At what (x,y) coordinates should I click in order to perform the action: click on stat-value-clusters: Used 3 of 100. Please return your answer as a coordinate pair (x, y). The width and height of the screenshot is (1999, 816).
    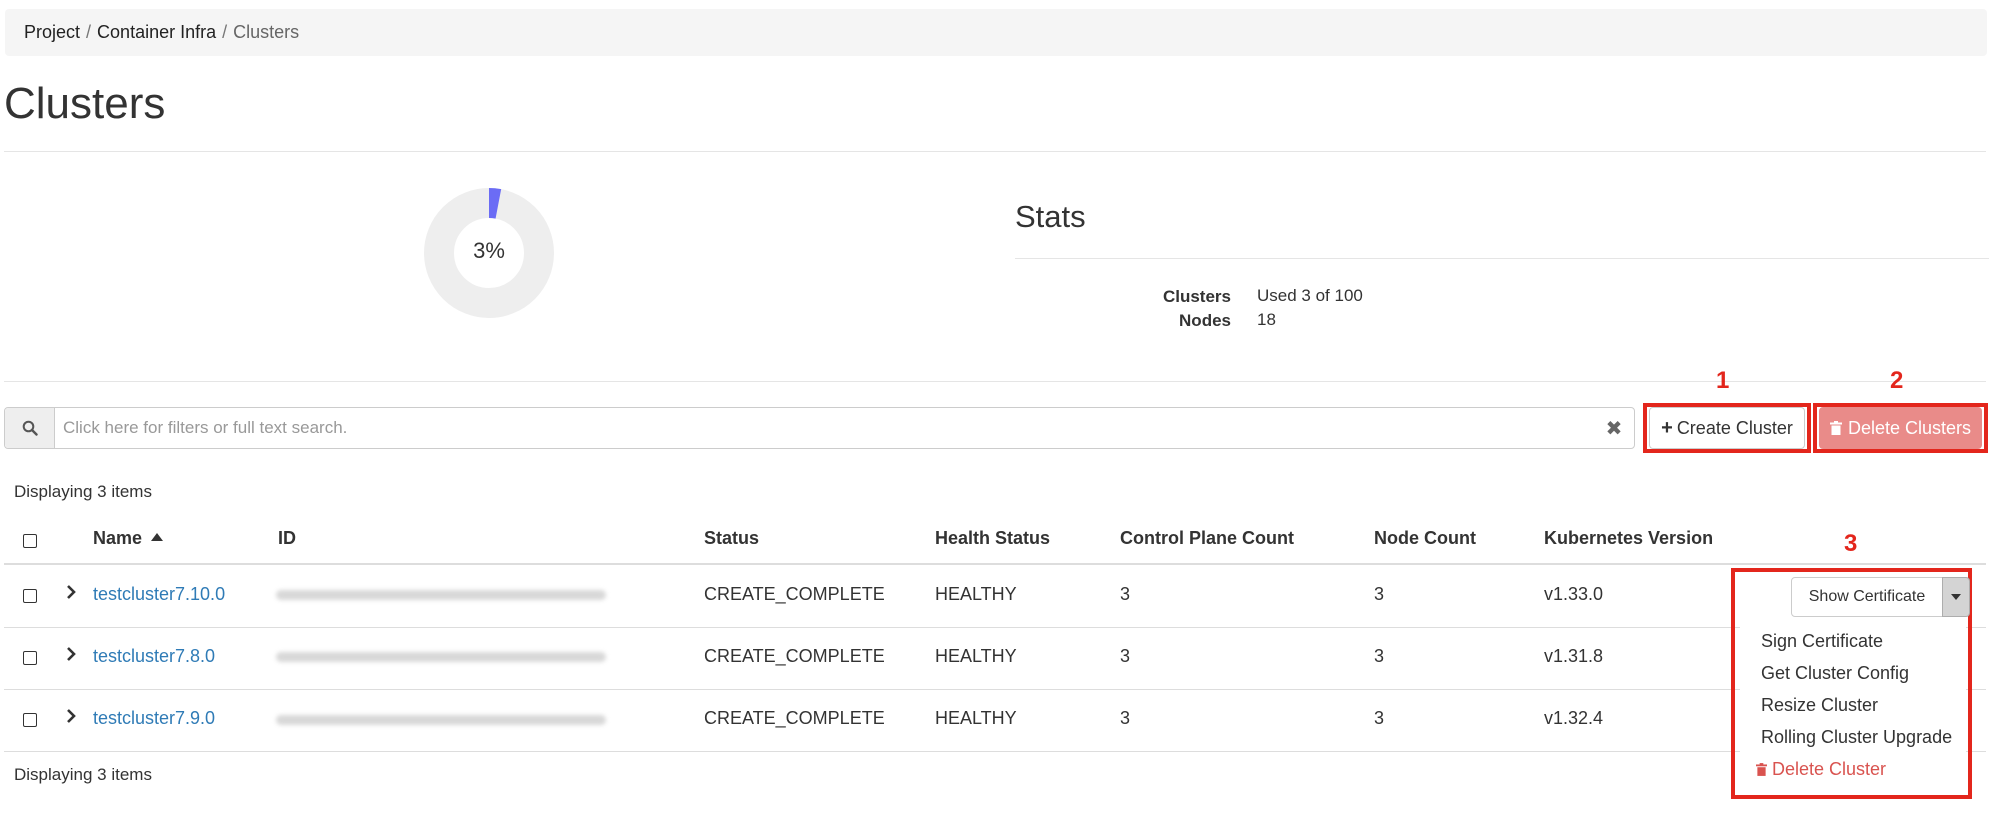
    Looking at the image, I should click on (1310, 295).